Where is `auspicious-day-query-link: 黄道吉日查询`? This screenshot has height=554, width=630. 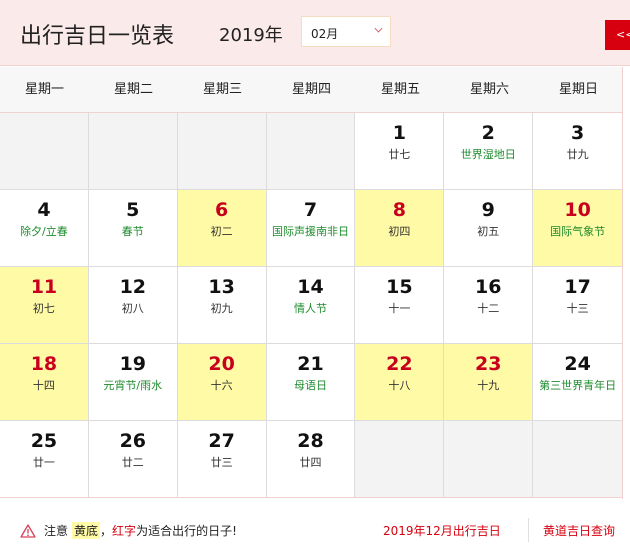
auspicious-day-query-link: 黄道吉日查询 is located at coordinates (579, 530).